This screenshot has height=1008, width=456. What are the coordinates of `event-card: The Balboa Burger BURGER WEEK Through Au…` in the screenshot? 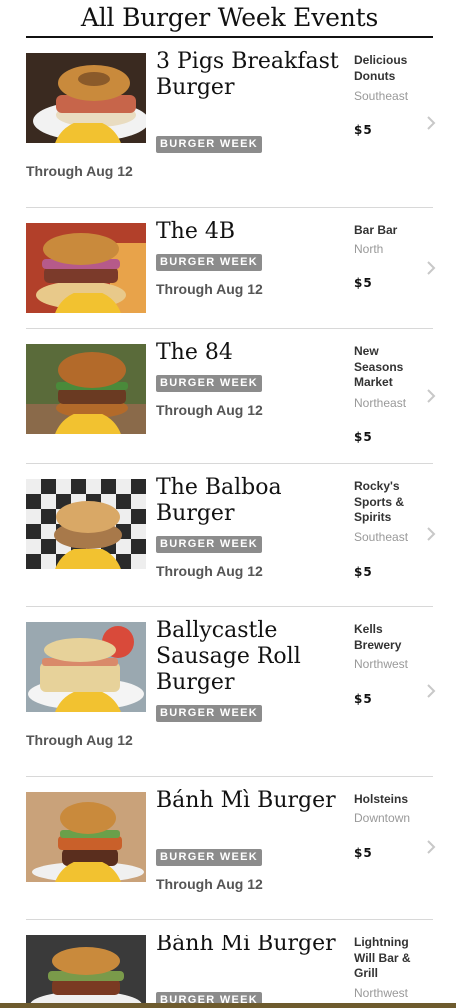 It's located at (228, 537).